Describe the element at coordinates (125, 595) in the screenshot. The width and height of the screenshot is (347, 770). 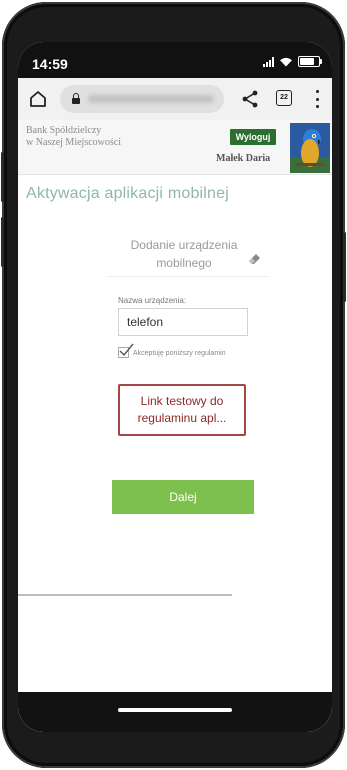
I see `horizontal-divider` at that location.